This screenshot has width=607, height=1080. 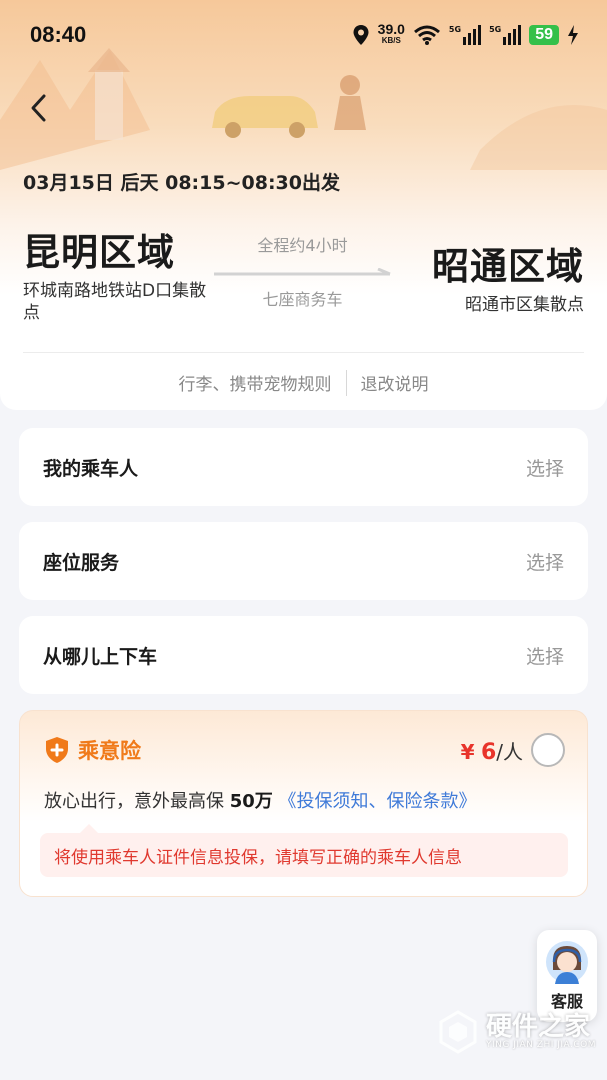 I want to click on passenger-select: 选择, so click(x=545, y=467).